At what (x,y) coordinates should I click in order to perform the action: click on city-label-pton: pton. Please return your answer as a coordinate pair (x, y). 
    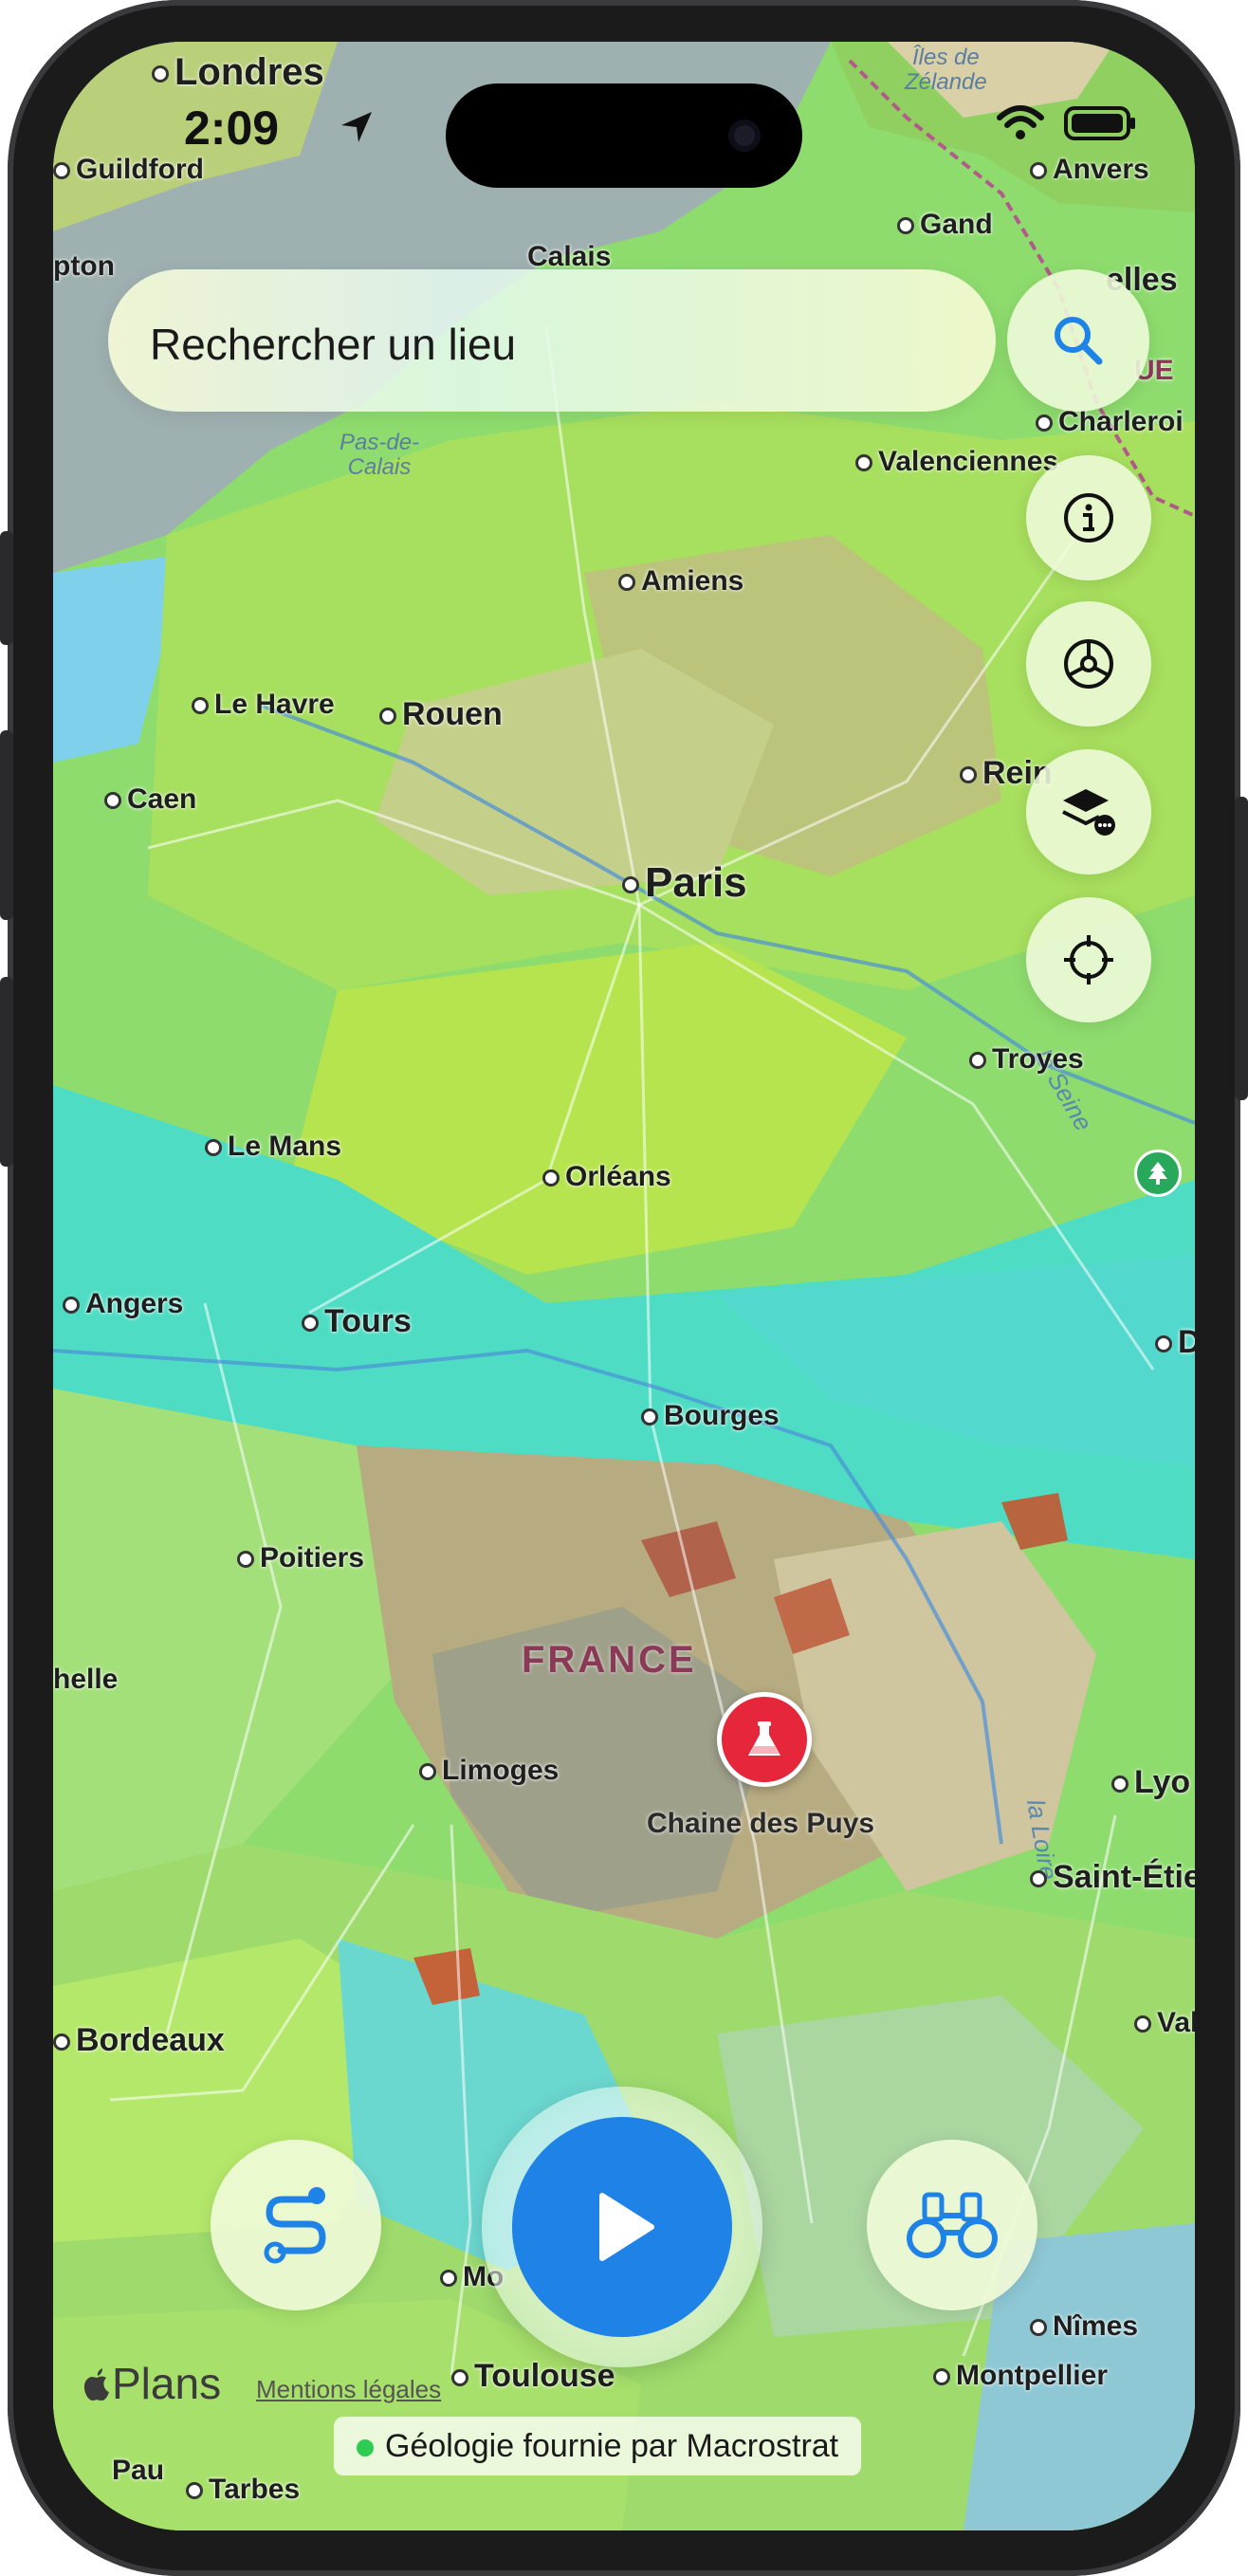
    Looking at the image, I should click on (84, 266).